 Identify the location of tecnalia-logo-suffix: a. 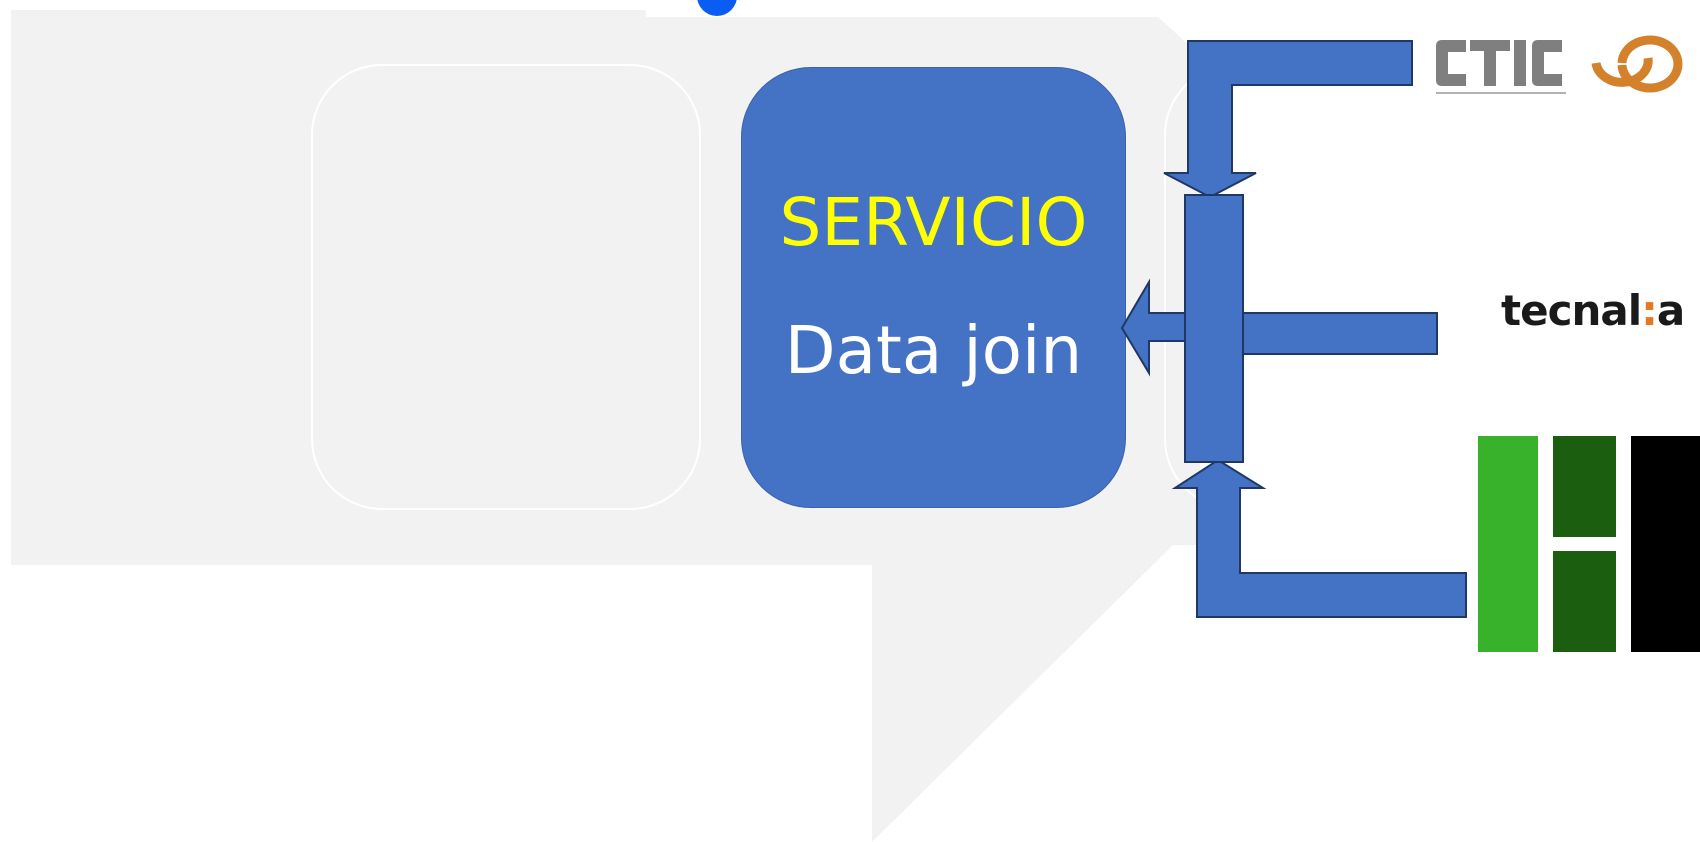
(1670, 310).